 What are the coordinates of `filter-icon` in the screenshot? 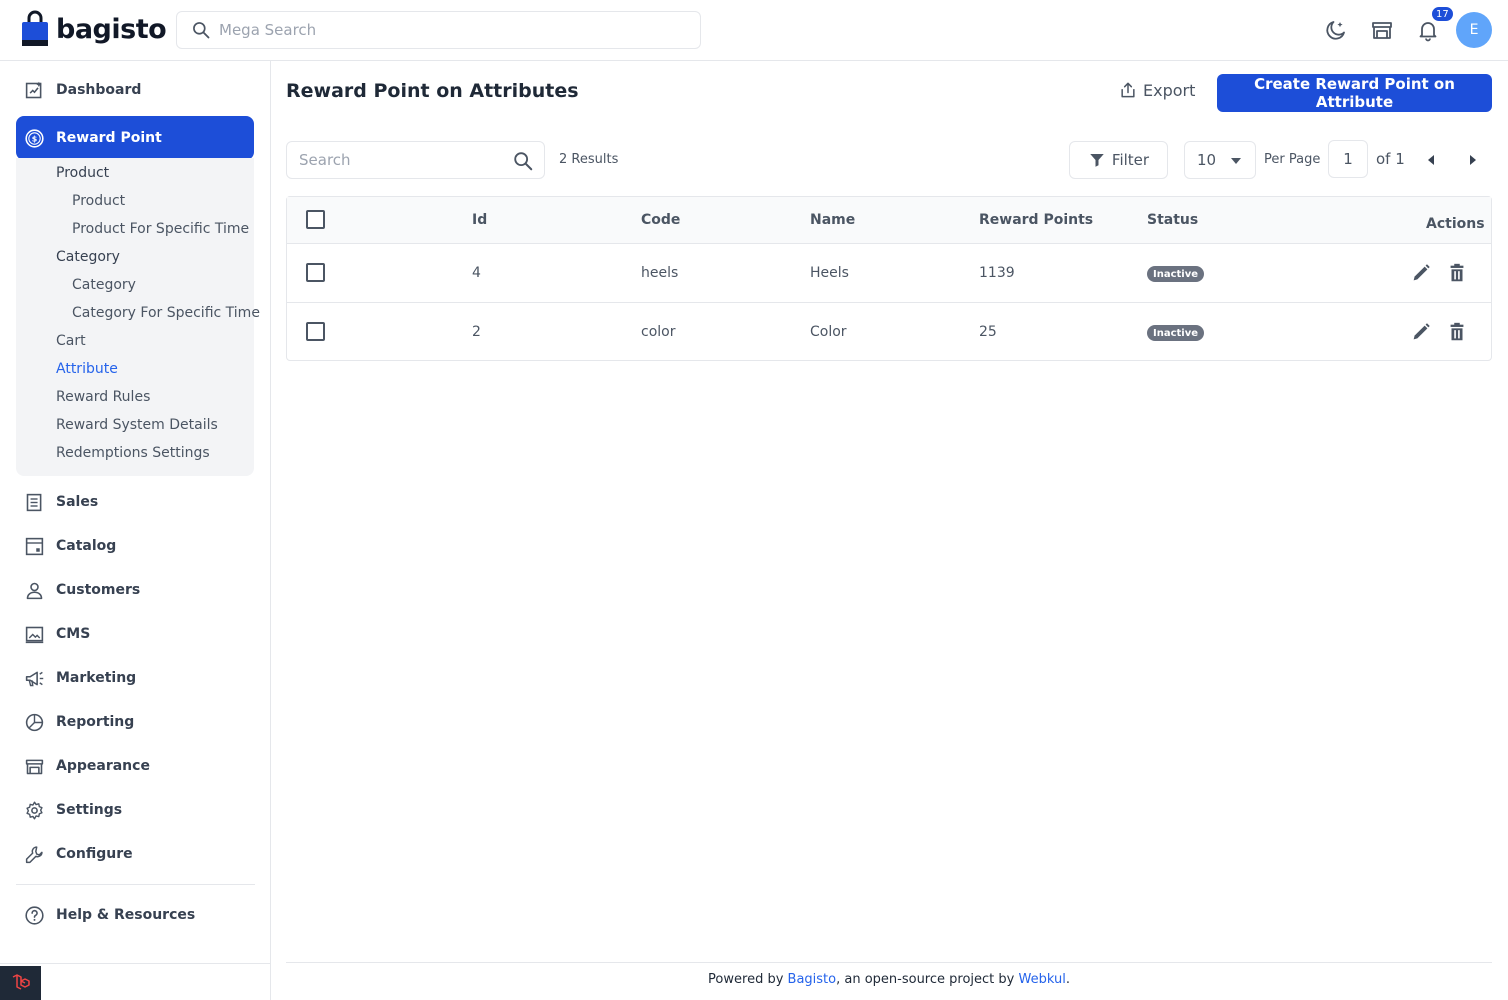 It's located at (1097, 160).